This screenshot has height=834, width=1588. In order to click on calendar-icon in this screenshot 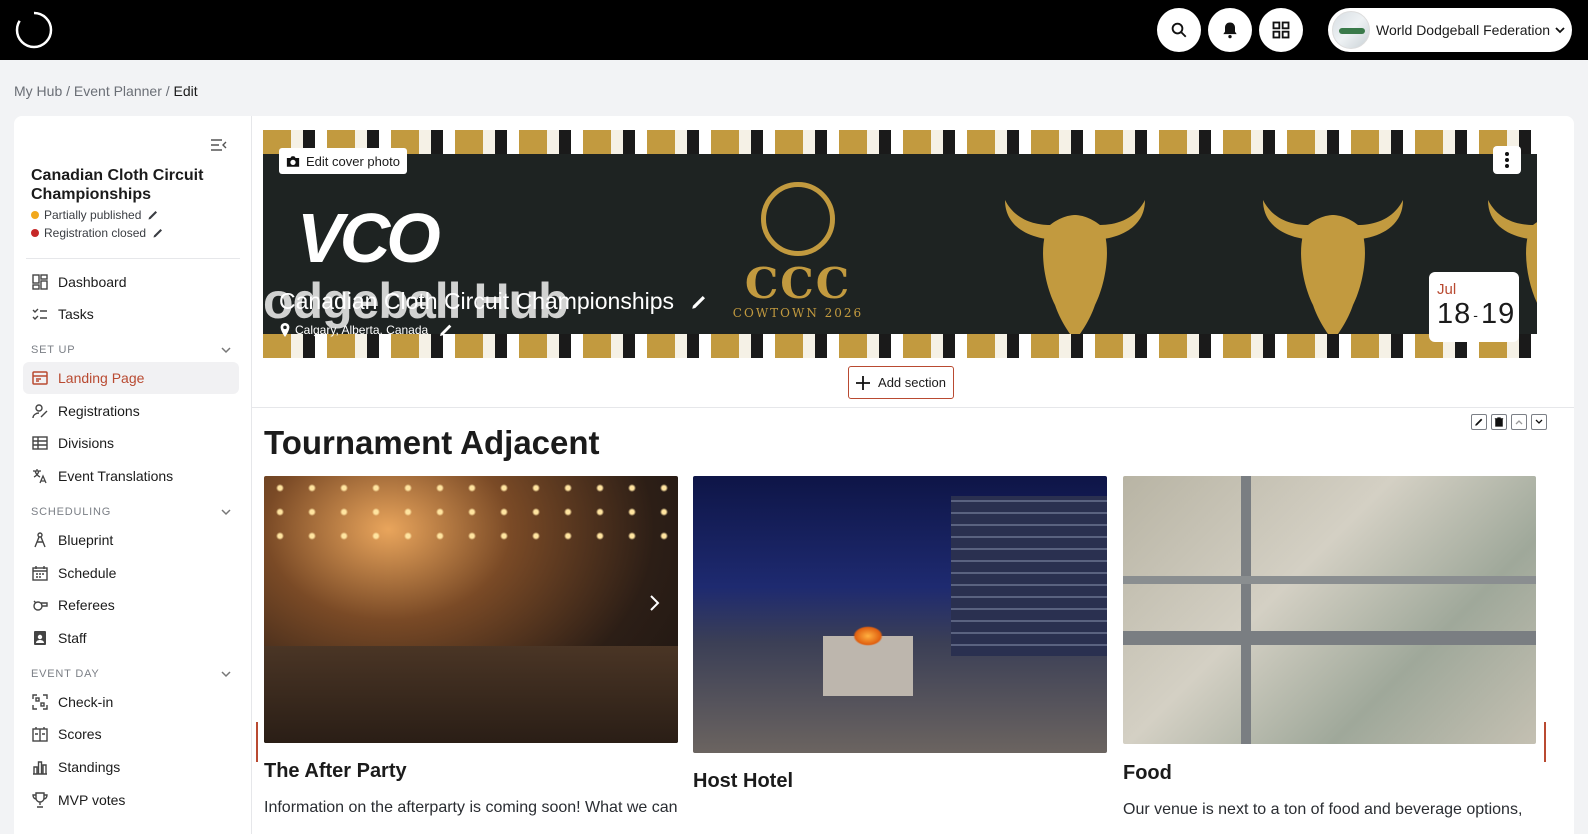, I will do `click(40, 573)`.